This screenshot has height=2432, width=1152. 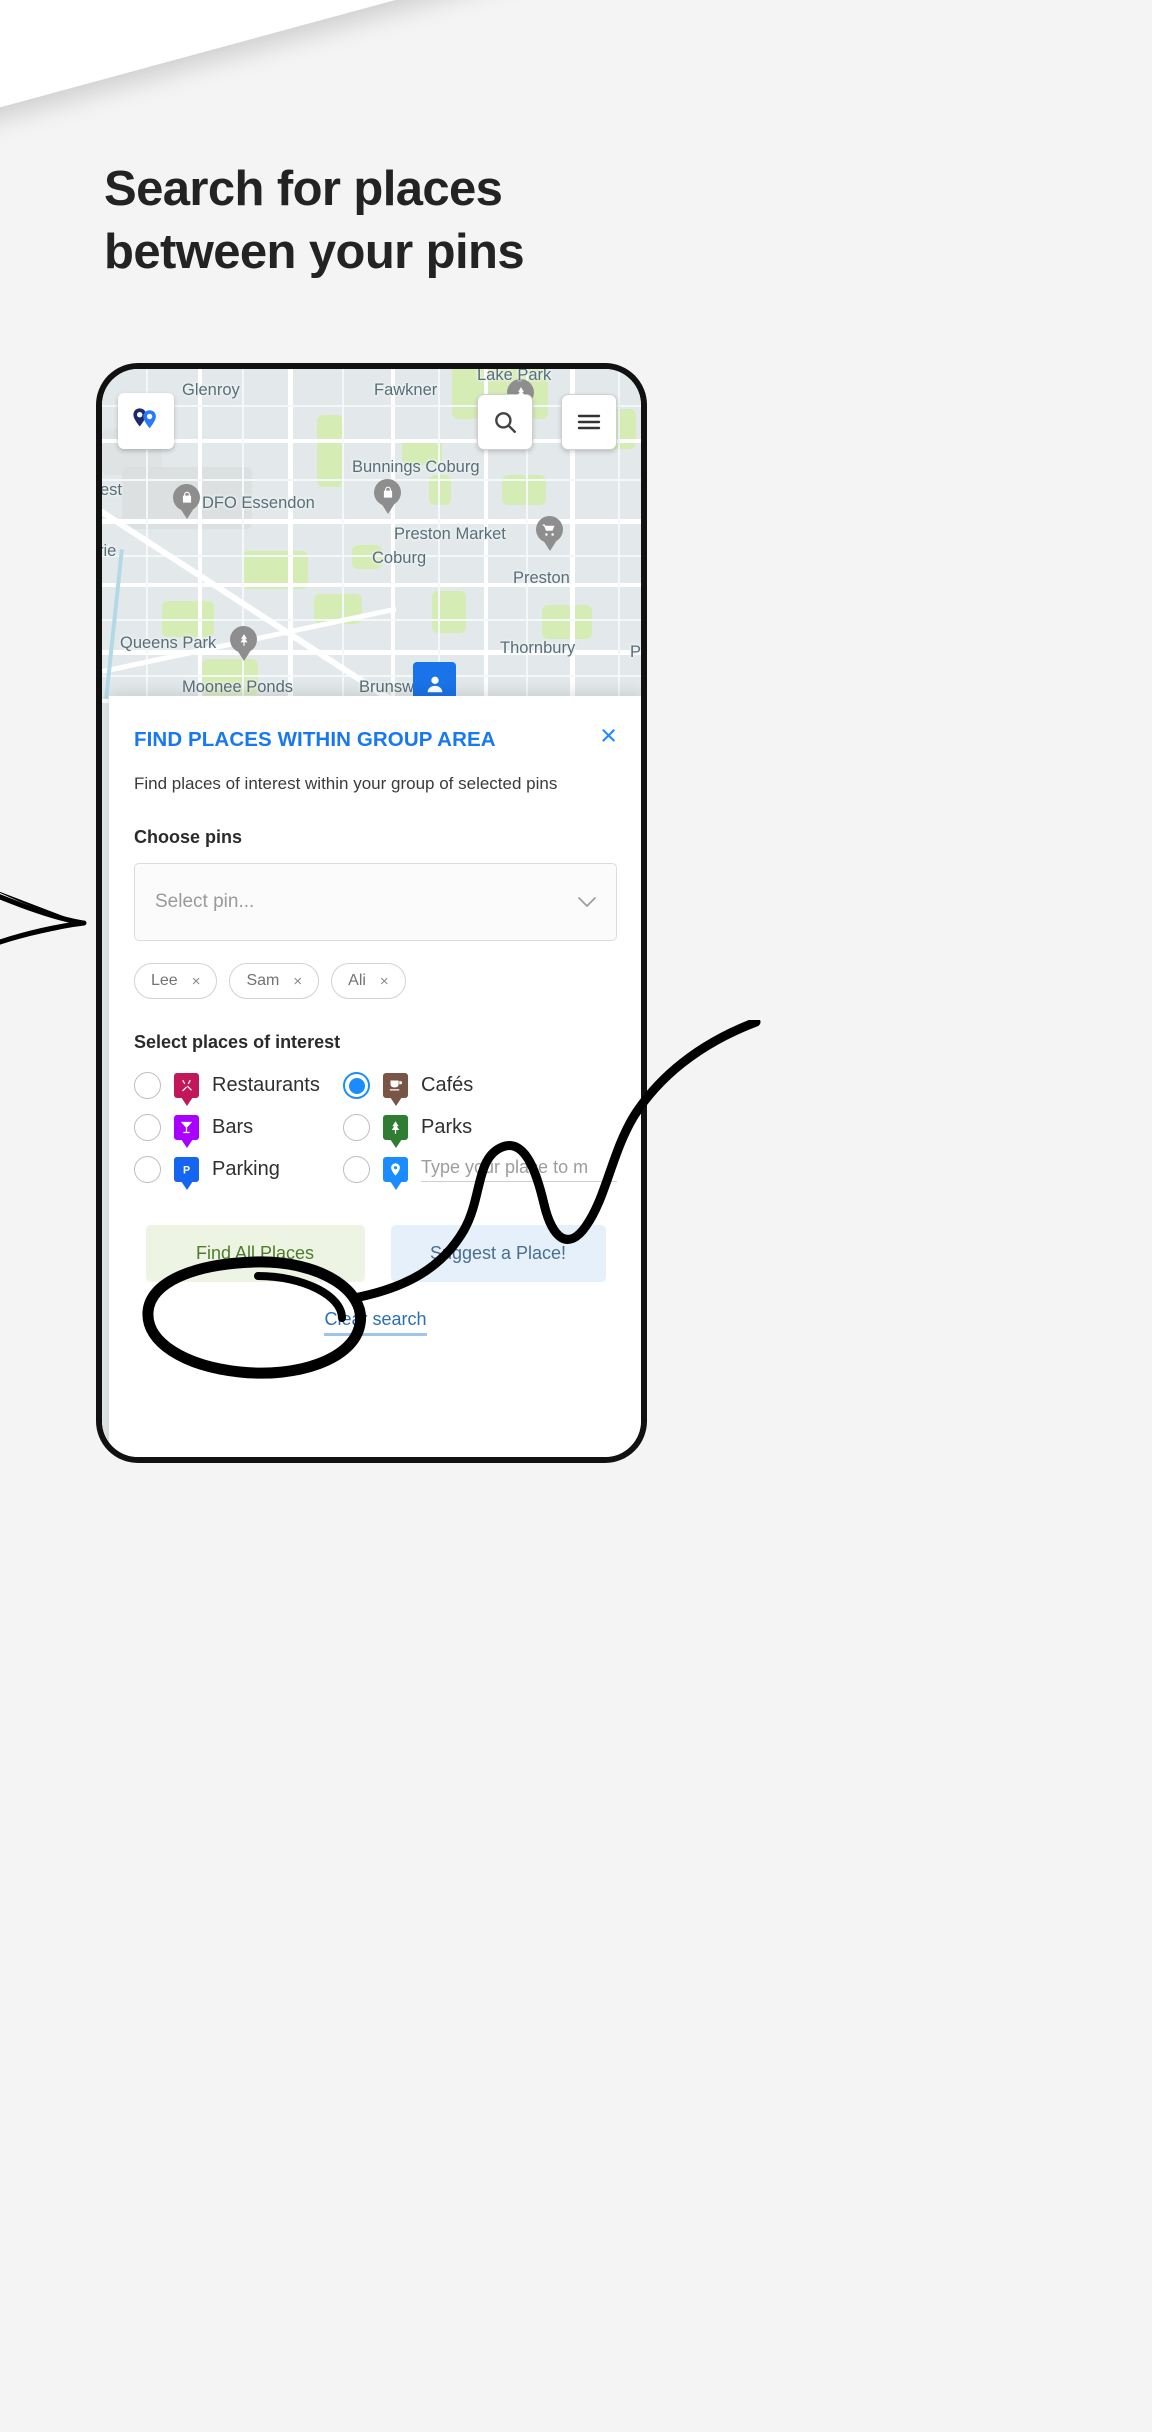 What do you see at coordinates (480, 1085) in the screenshot?
I see `category-option-cafes: Cafés` at bounding box center [480, 1085].